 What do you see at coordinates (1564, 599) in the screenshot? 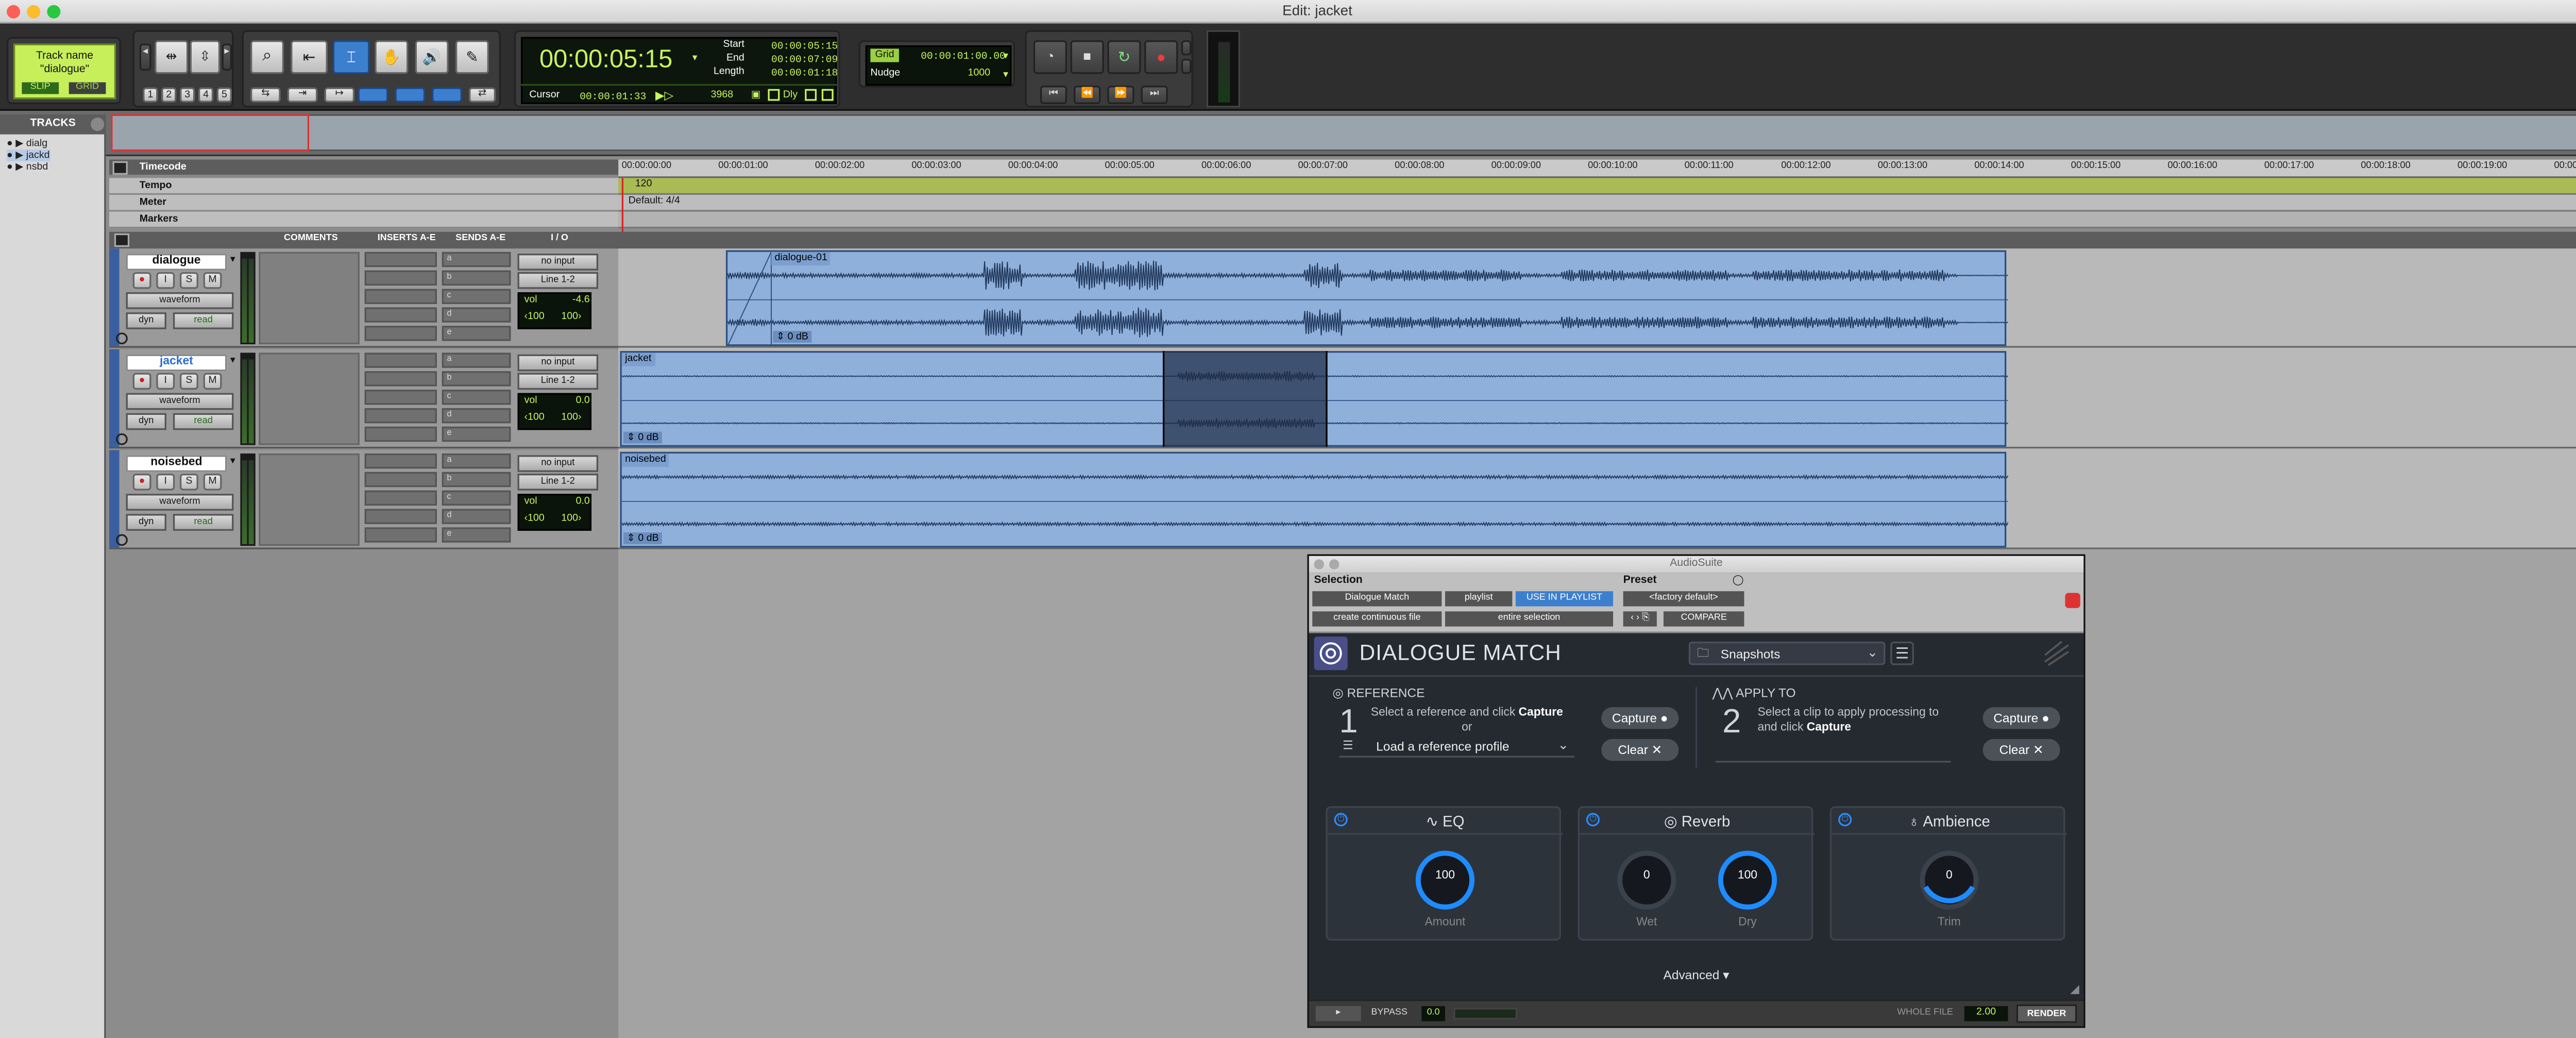
I see `use-in-playlist-button: USE IN PLAYLIST` at bounding box center [1564, 599].